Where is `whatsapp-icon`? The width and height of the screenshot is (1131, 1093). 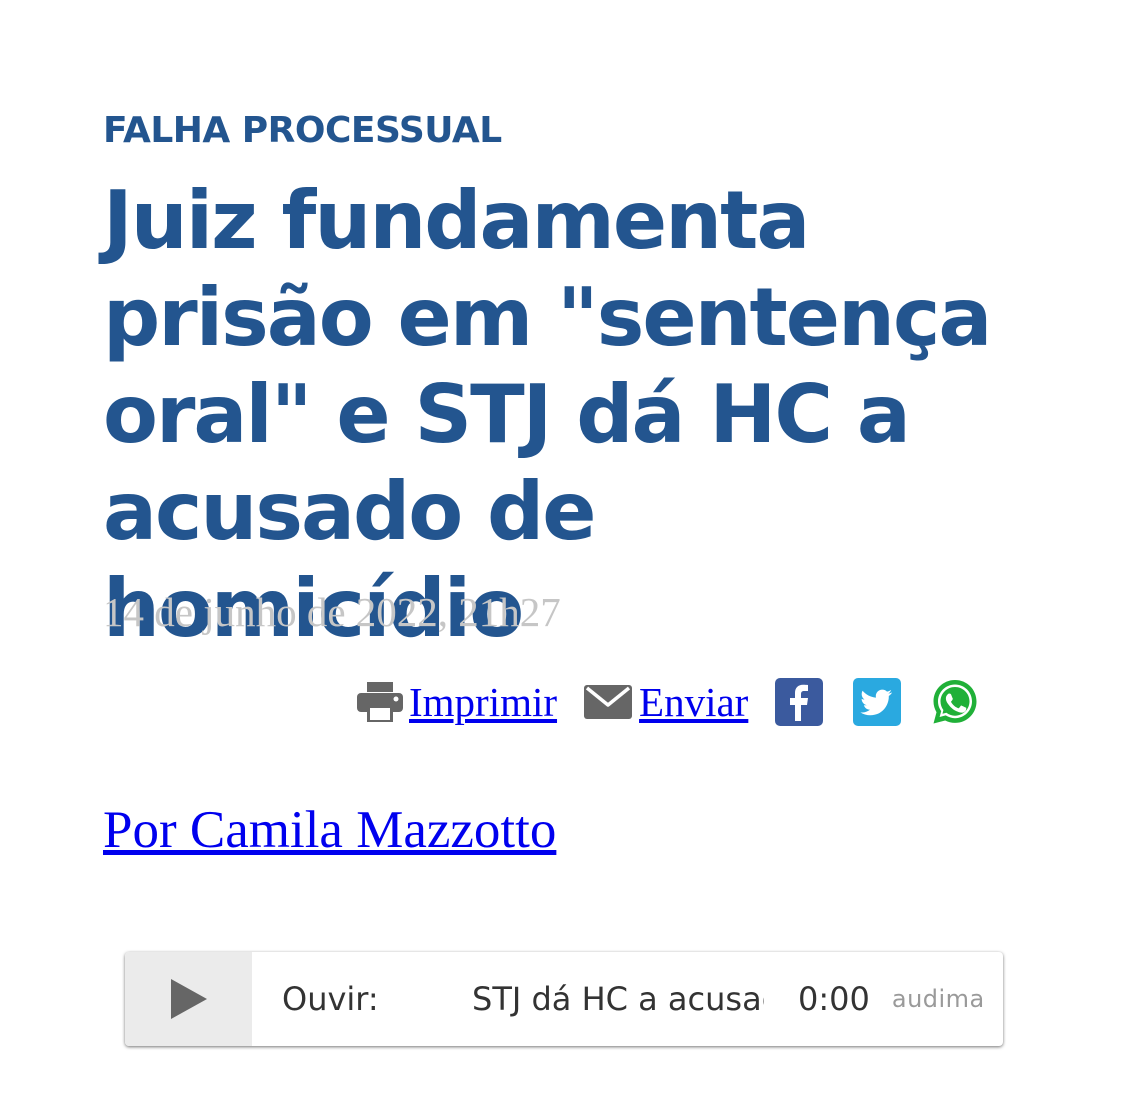
whatsapp-icon is located at coordinates (955, 702).